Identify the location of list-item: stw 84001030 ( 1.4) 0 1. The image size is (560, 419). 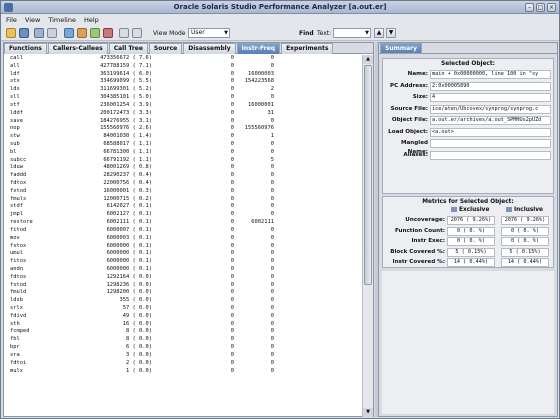
(183, 137).